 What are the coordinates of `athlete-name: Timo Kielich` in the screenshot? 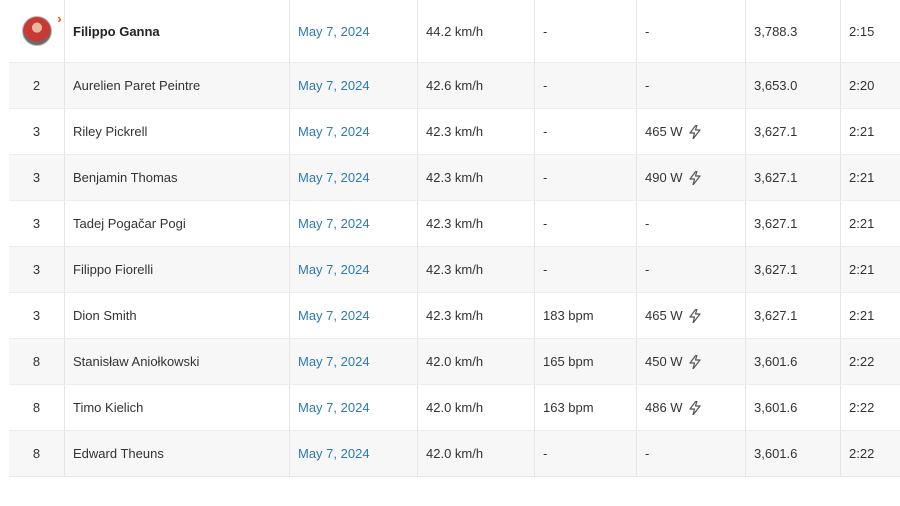 It's located at (108, 407).